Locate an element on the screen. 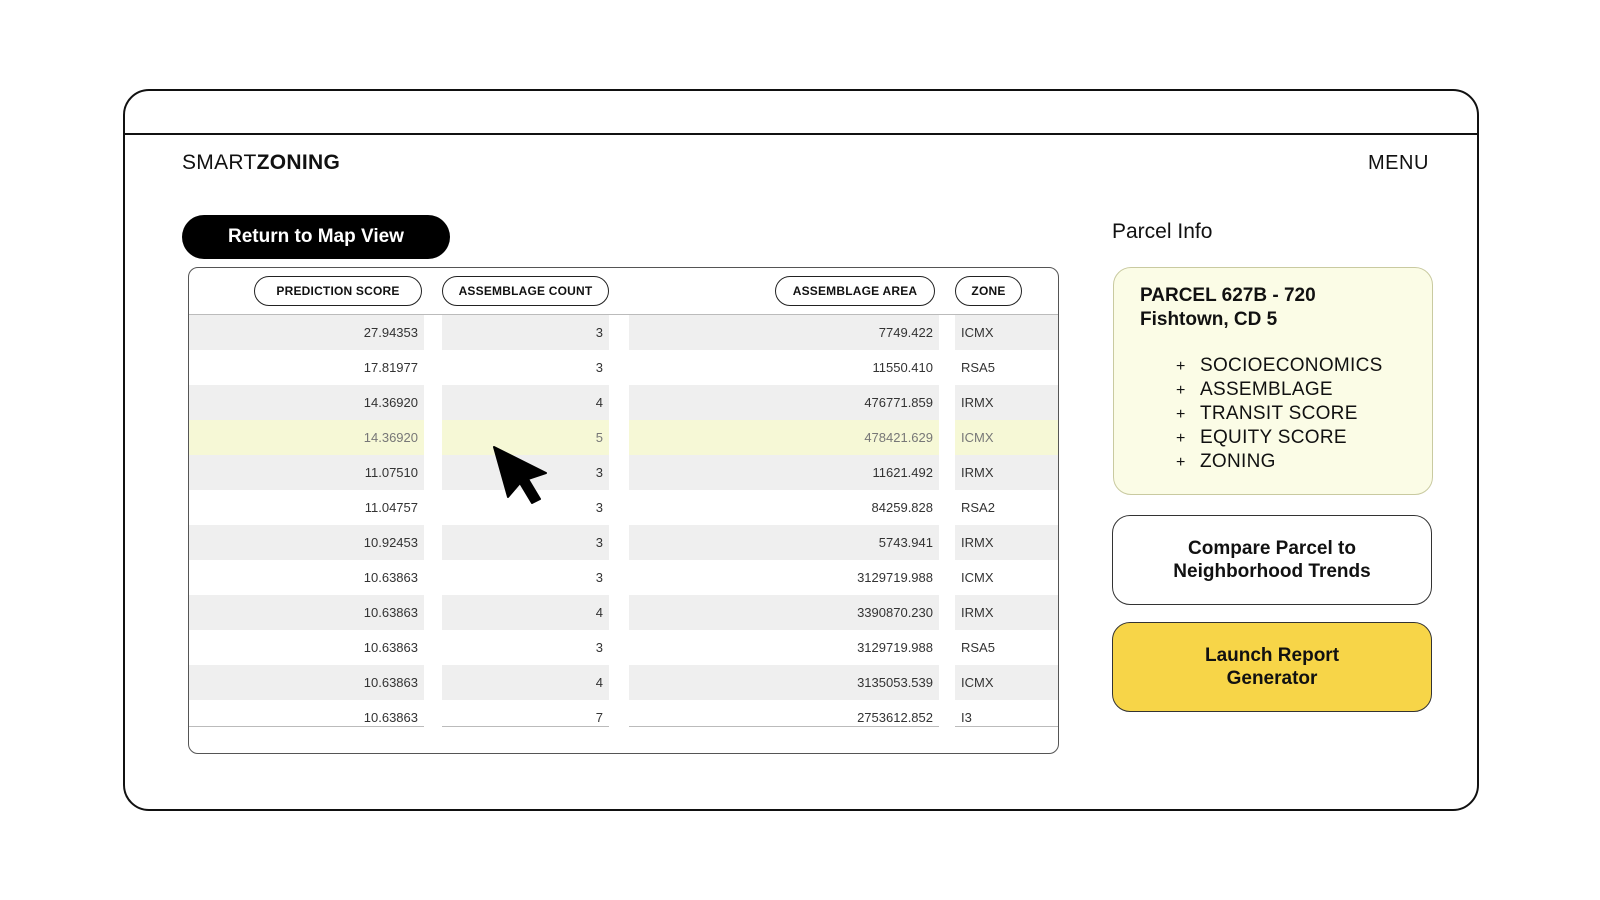  cell-zone: I3 is located at coordinates (966, 717).